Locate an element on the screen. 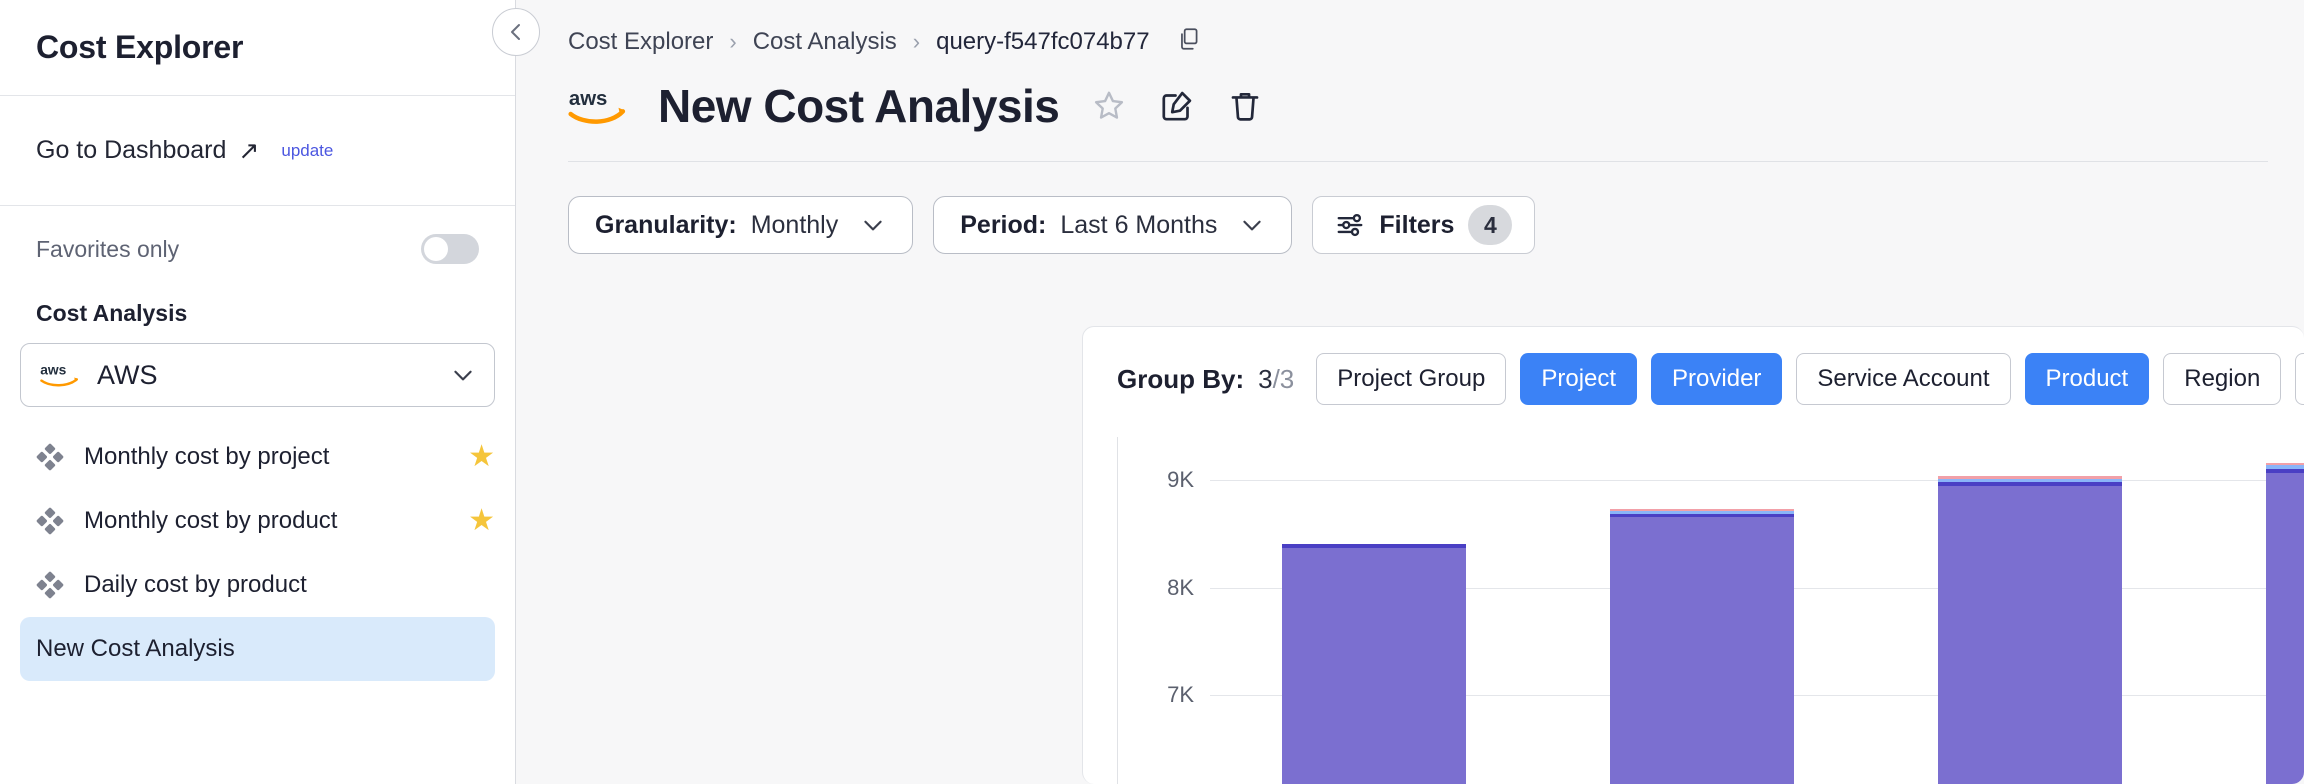 The width and height of the screenshot is (2304, 784). filters-button: Filters 4 is located at coordinates (1424, 225).